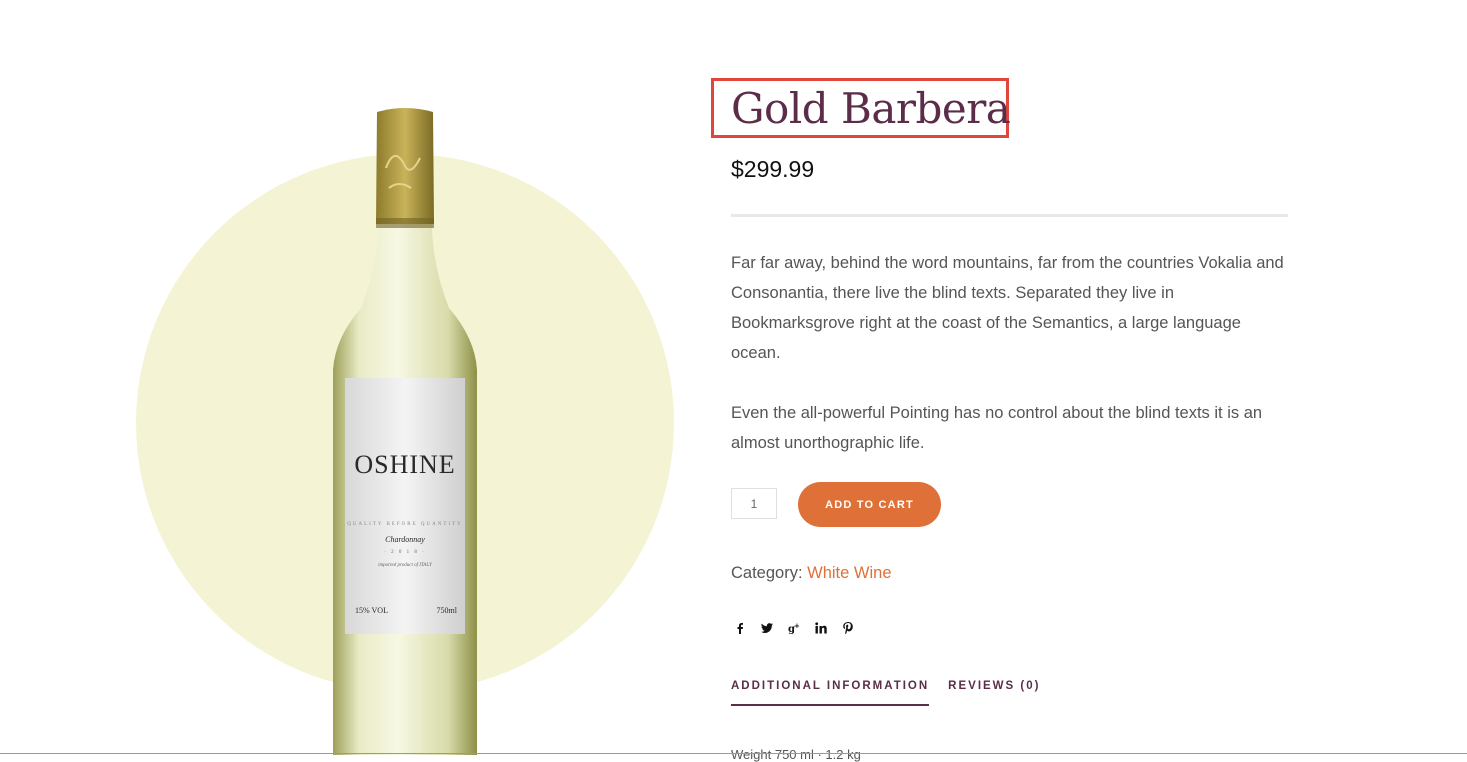 The width and height of the screenshot is (1467, 762). What do you see at coordinates (754, 503) in the screenshot?
I see `quantity-input` at bounding box center [754, 503].